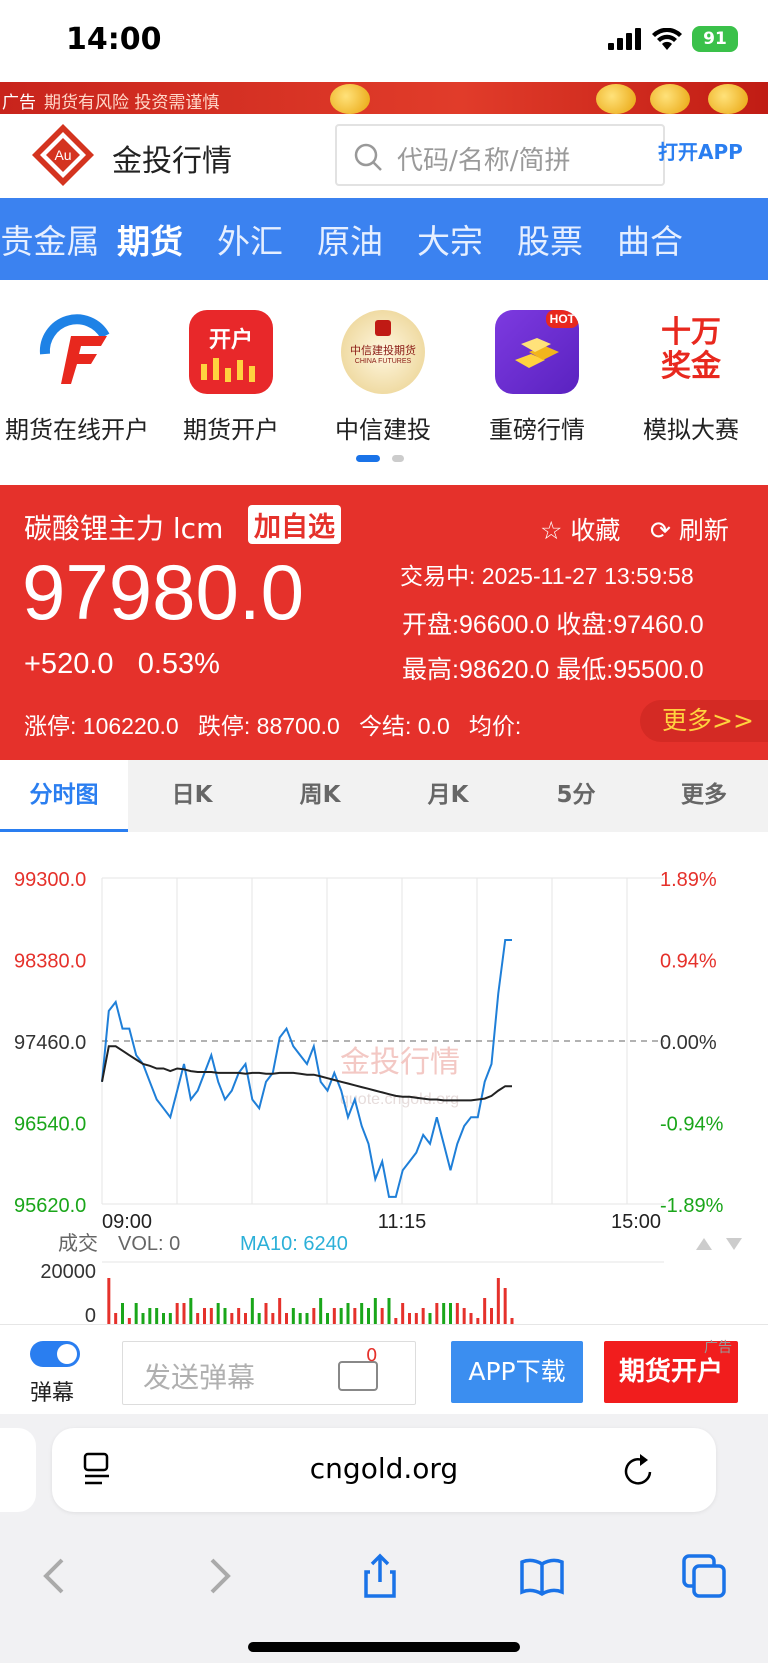 The width and height of the screenshot is (768, 1663). I want to click on chart-watermark: 金投行情, so click(400, 1062).